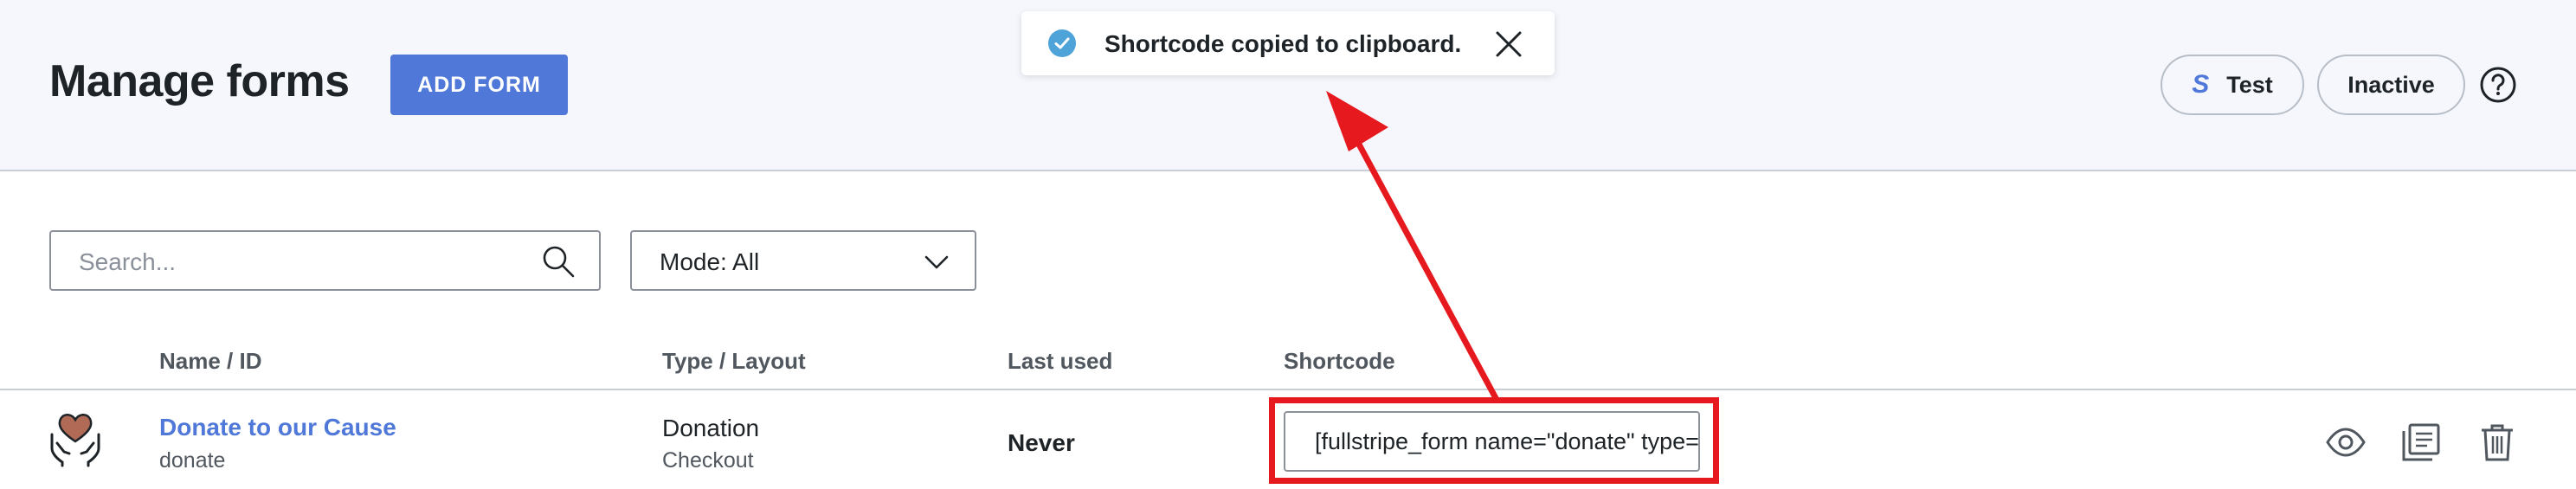  What do you see at coordinates (210, 361) in the screenshot?
I see `column-header-name: Name / ID` at bounding box center [210, 361].